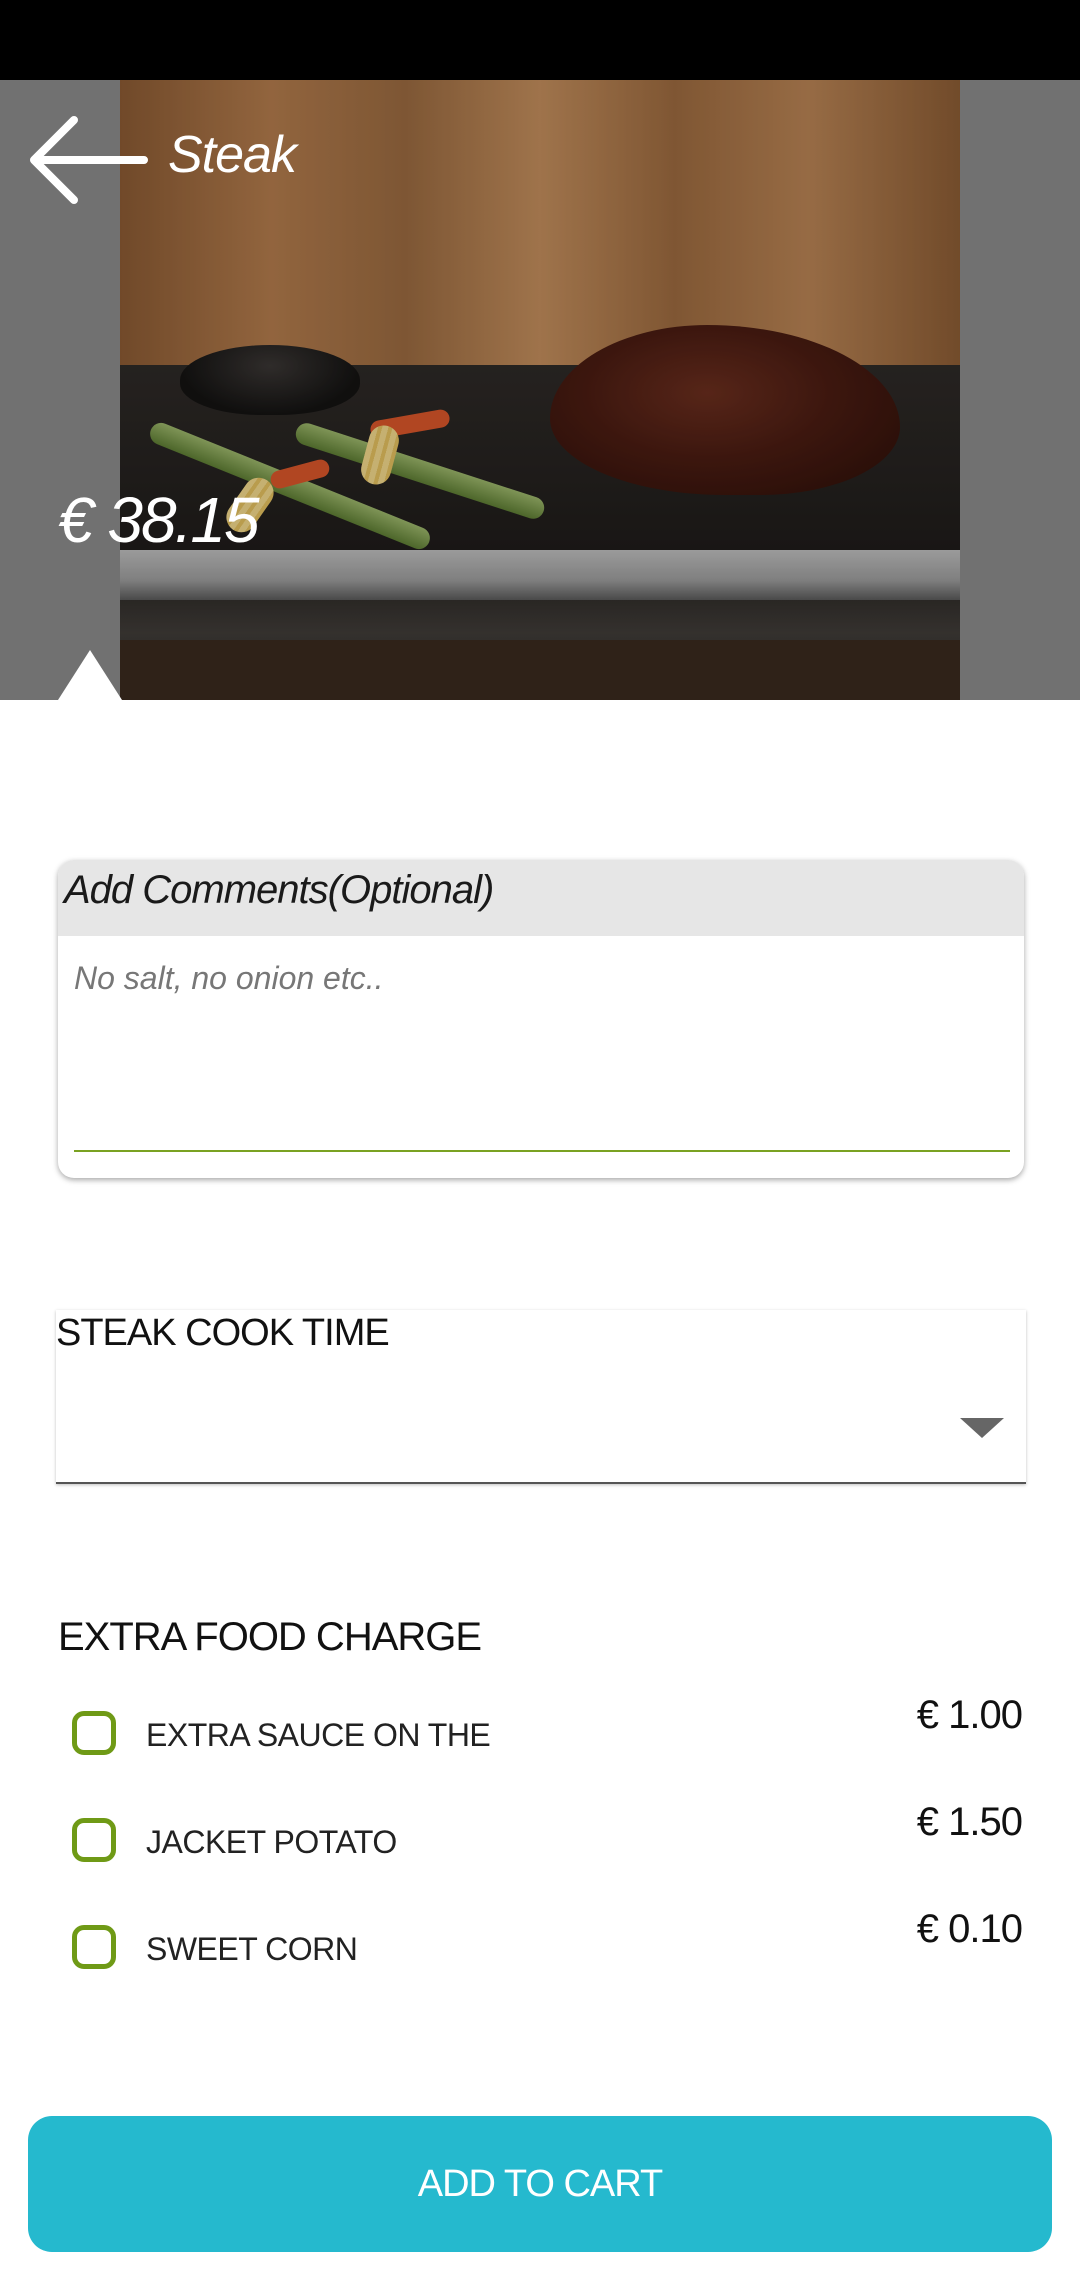 This screenshot has height=2280, width=1080. What do you see at coordinates (318, 1735) in the screenshot?
I see `extra-label: EXTRA SAUCE ON THE` at bounding box center [318, 1735].